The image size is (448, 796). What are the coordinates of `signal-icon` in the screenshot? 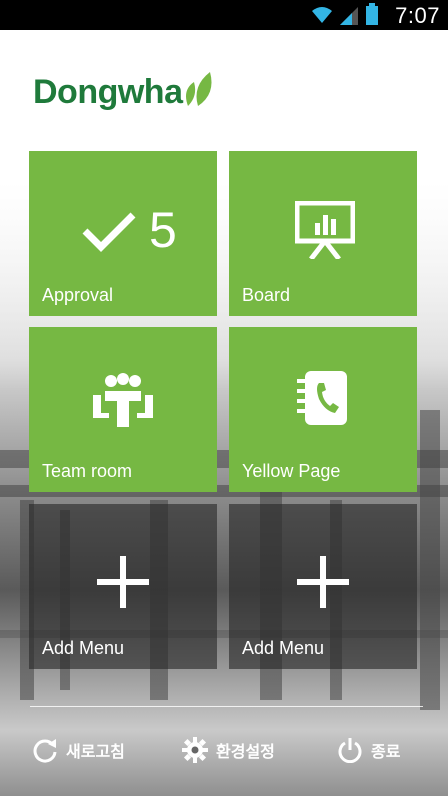 It's located at (349, 16).